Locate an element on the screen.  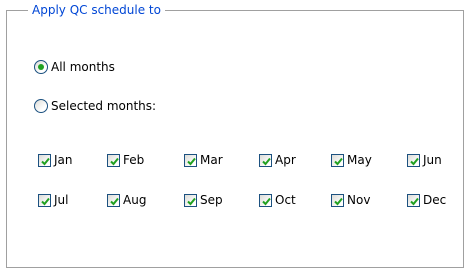
selected-months-radio is located at coordinates (41, 106).